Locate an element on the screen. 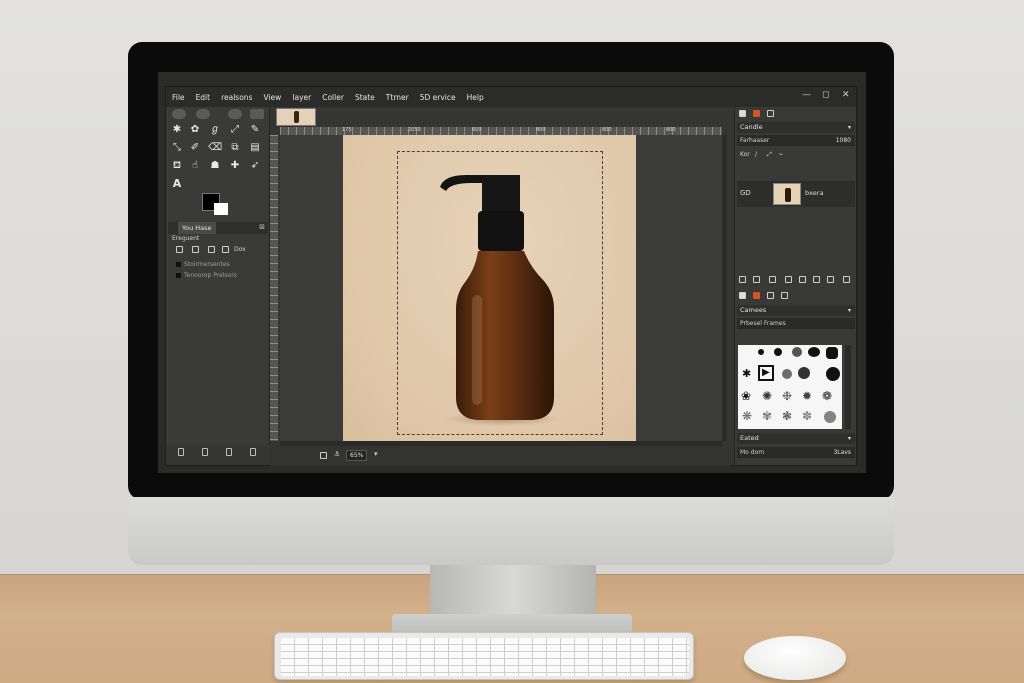 This screenshot has height=683, width=1024. brushes-icon is located at coordinates (742, 295).